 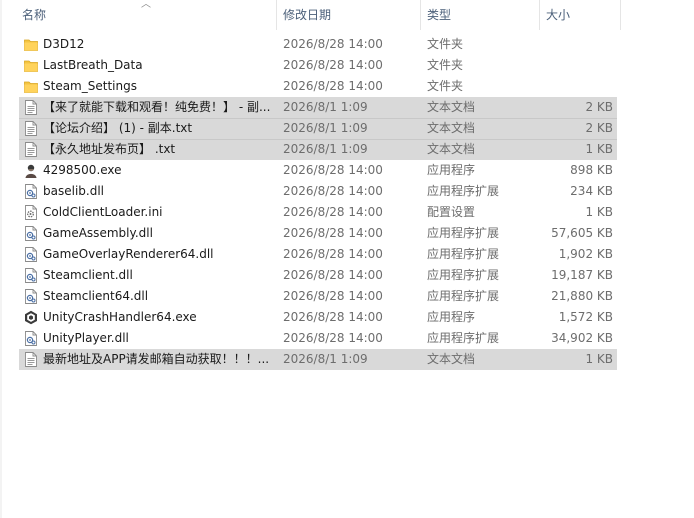 I want to click on game-exe-icon, so click(x=31, y=170).